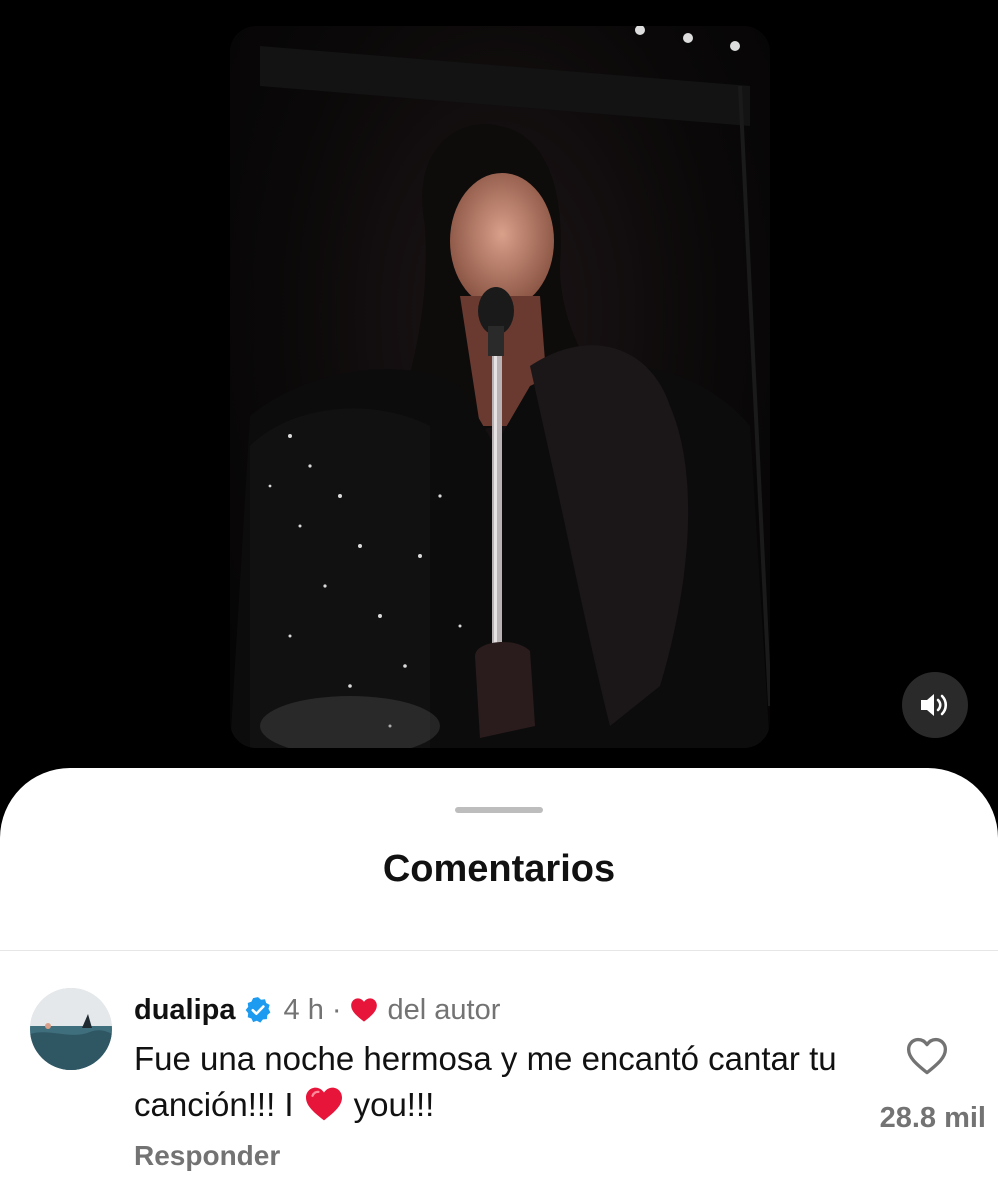 This screenshot has width=998, height=1199. Describe the element at coordinates (499, 810) in the screenshot. I see `sheet-grabber` at that location.